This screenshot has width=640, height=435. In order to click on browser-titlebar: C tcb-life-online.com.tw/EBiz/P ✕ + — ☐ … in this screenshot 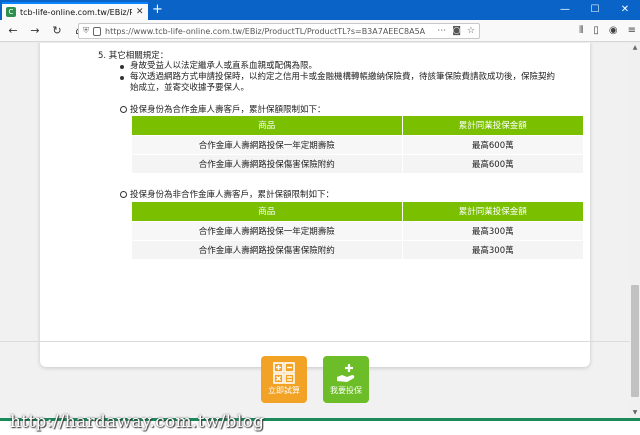, I will do `click(320, 10)`.